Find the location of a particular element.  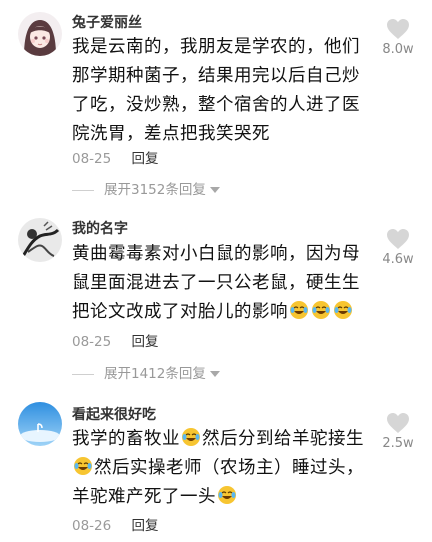

expand-replies-button: 展开3152条回复 is located at coordinates (146, 188).